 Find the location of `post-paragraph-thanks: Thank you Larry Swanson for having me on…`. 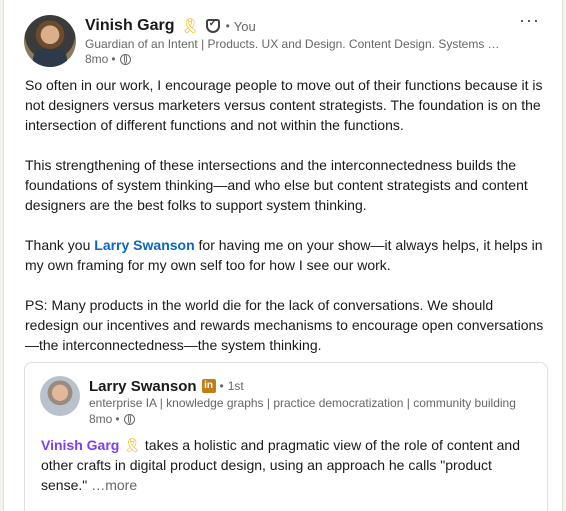

post-paragraph-thanks: Thank you Larry Swanson for having me on… is located at coordinates (285, 255).